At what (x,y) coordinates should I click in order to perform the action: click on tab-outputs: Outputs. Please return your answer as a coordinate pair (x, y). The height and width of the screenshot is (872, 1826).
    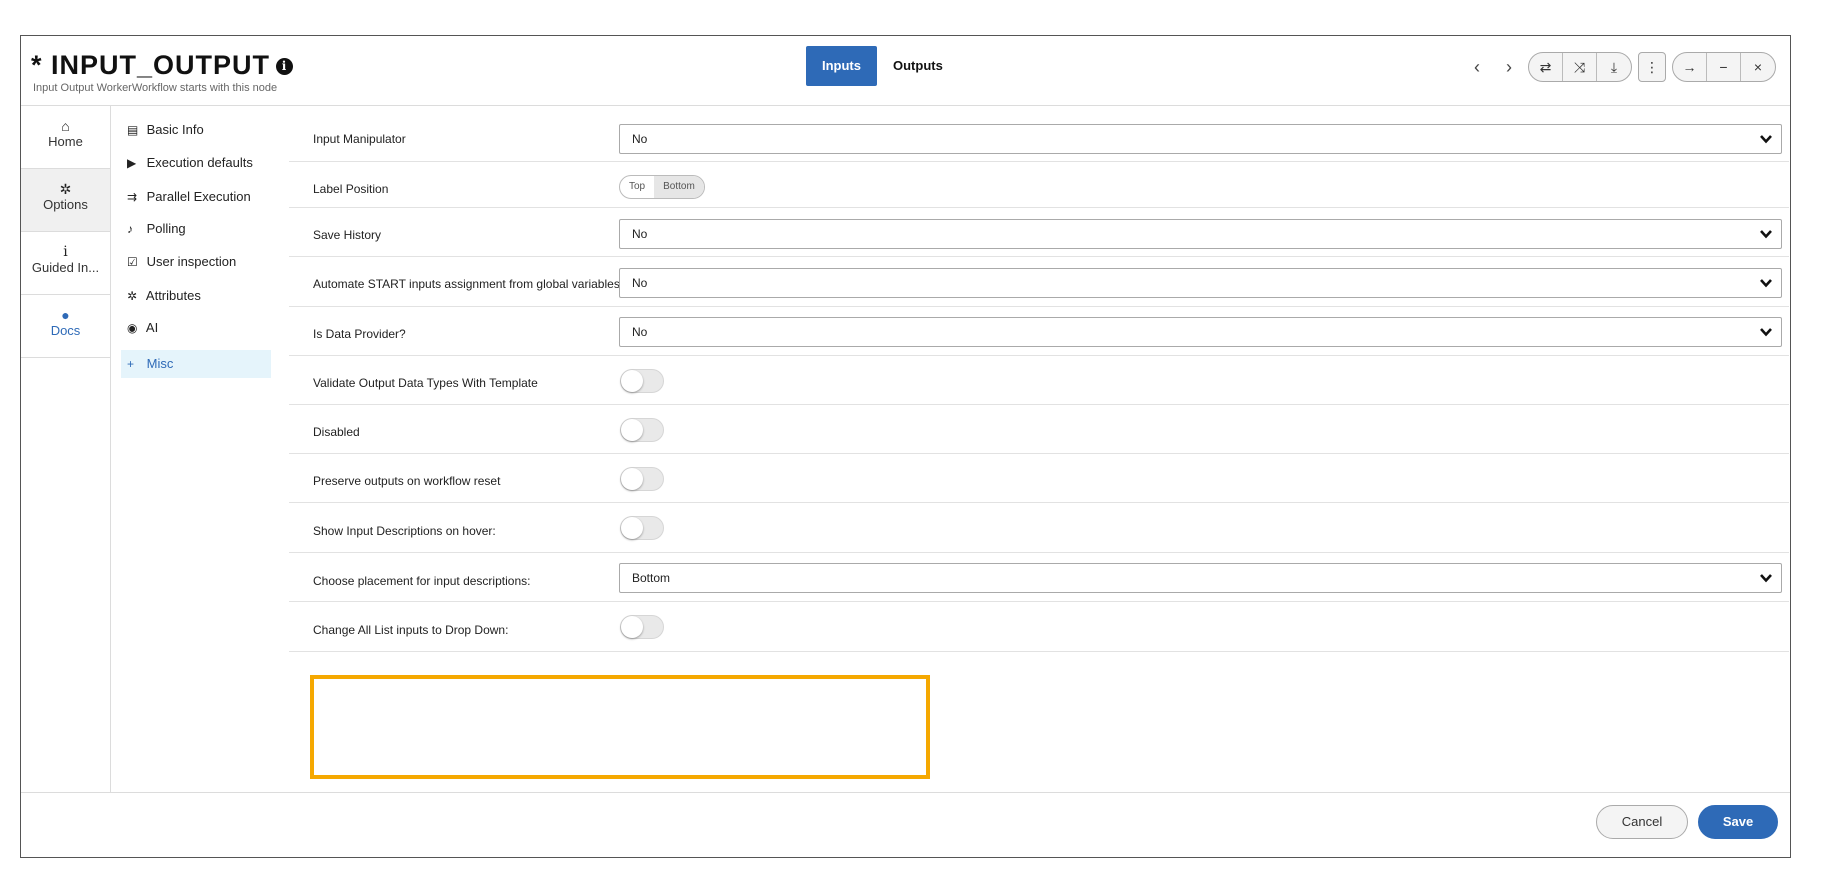
    Looking at the image, I should click on (918, 66).